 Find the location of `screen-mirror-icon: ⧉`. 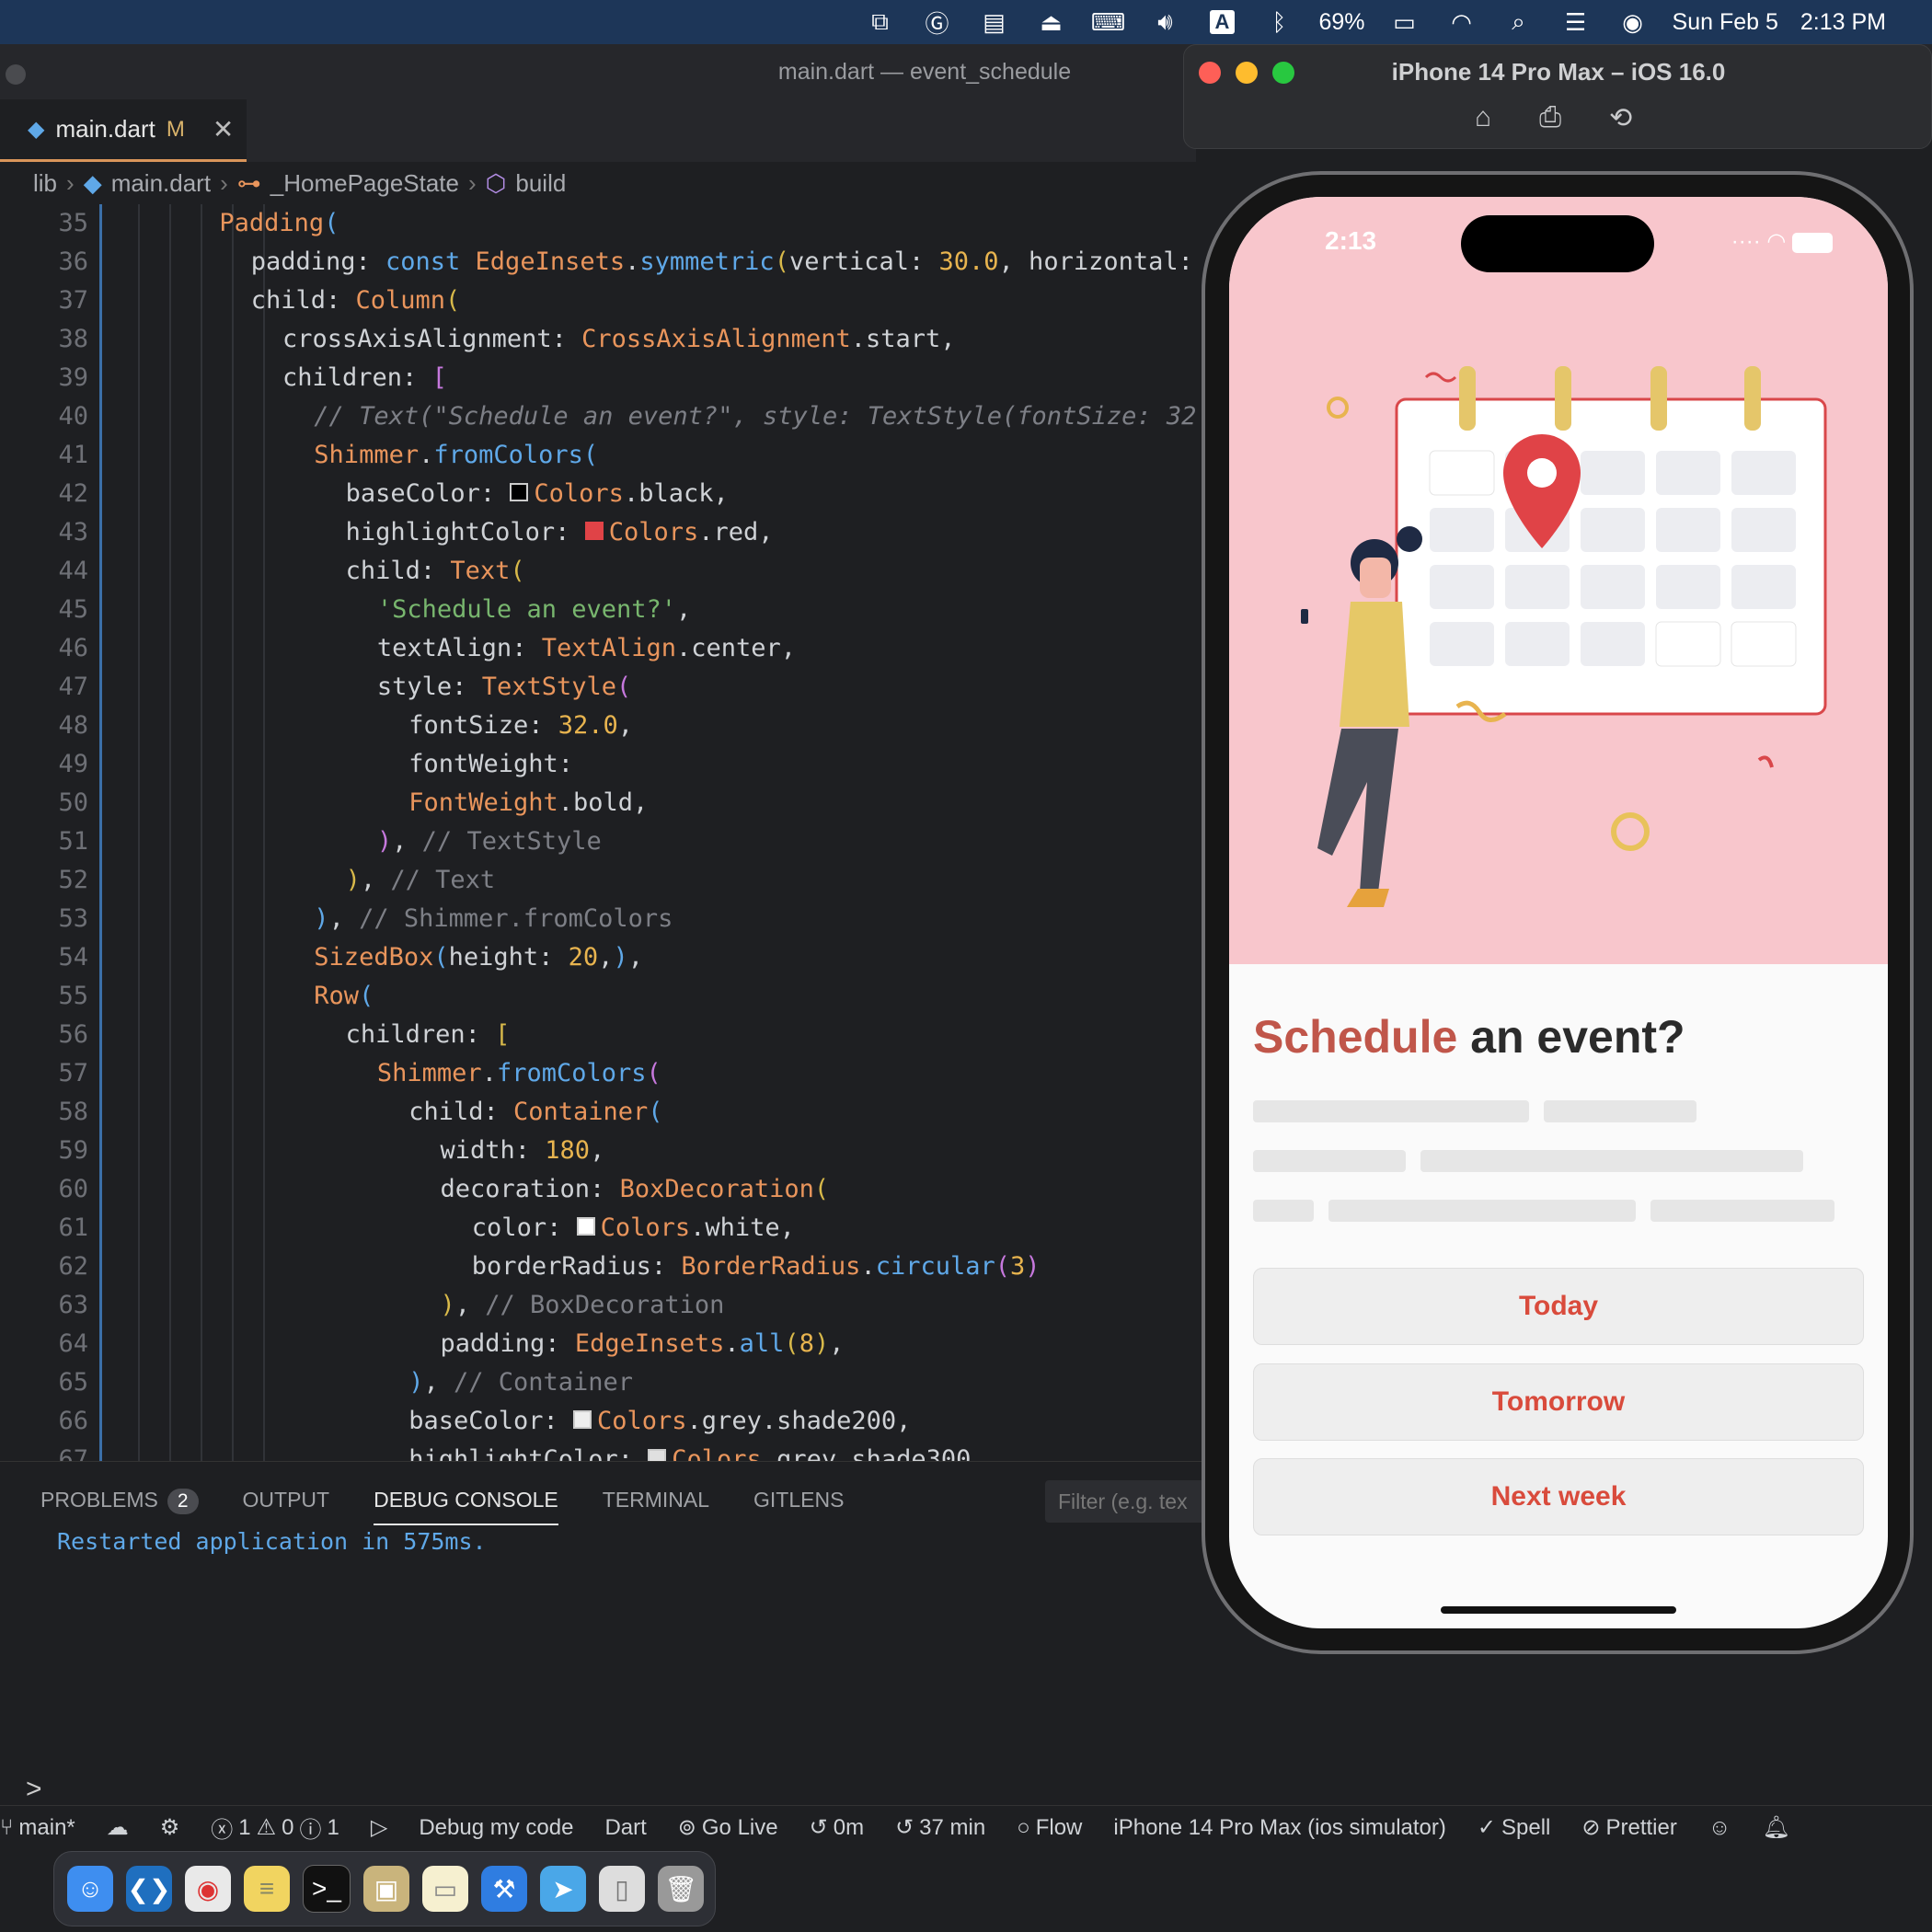

screen-mirror-icon: ⧉ is located at coordinates (879, 21).